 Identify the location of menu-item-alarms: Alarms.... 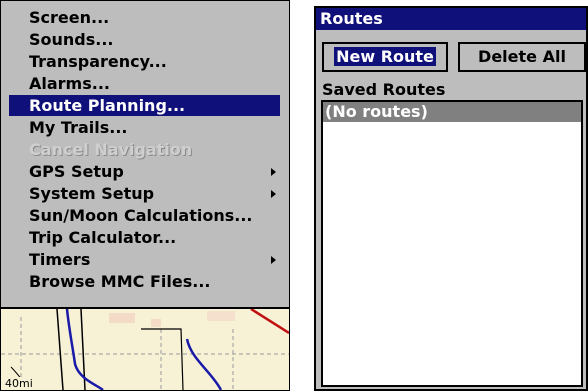
(144, 83).